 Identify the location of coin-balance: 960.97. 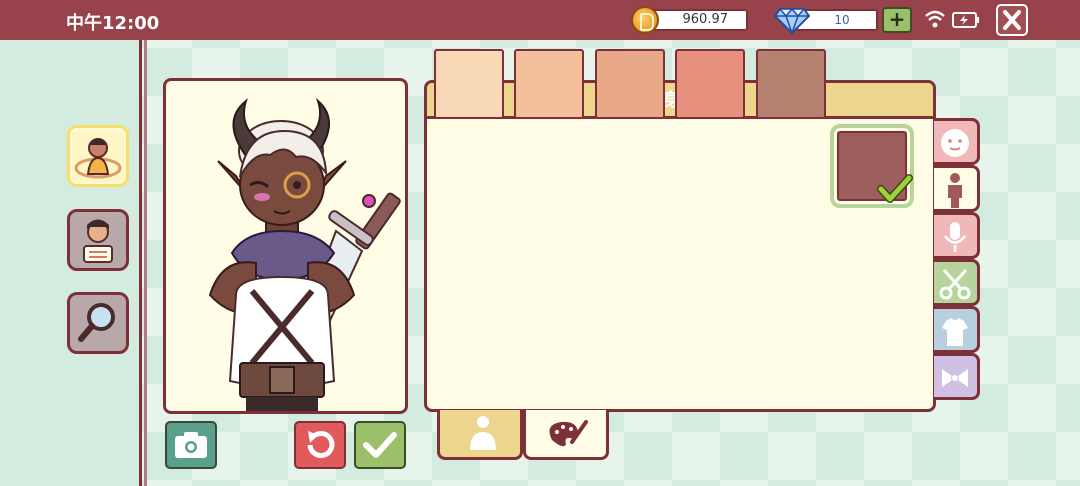
(698, 20).